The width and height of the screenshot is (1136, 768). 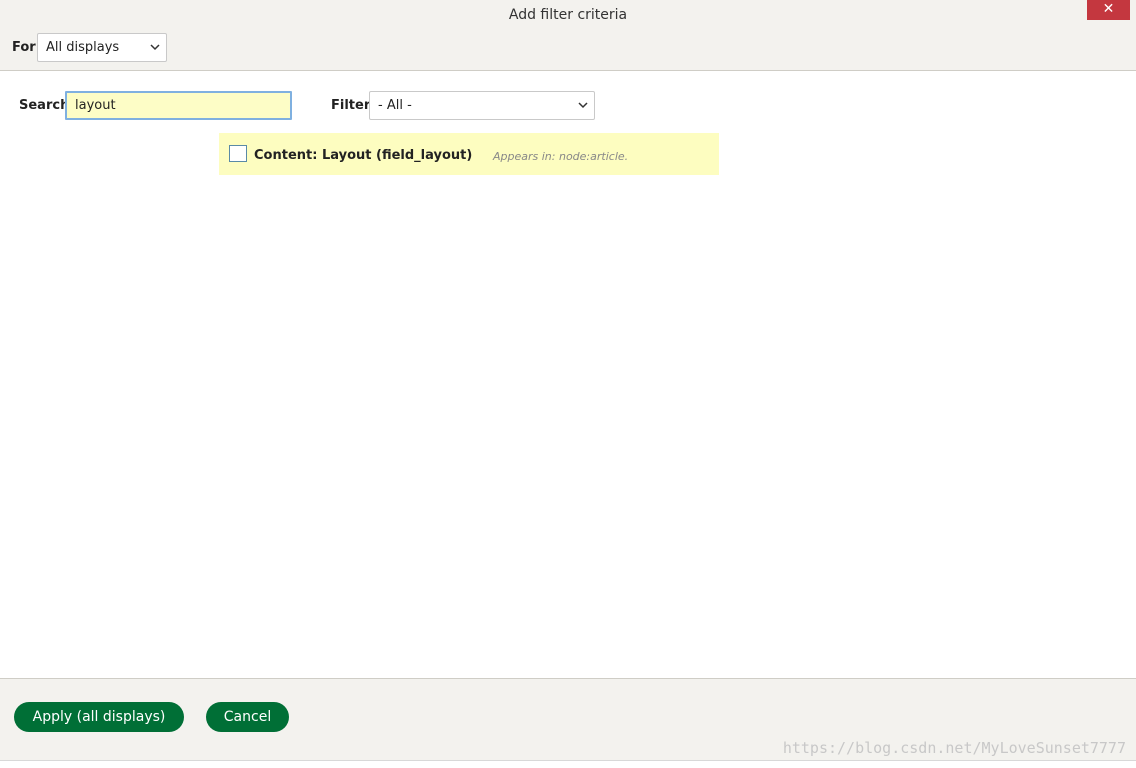 I want to click on dialog-header: Add filter criteria ✕ For All displays, so click(x=568, y=35).